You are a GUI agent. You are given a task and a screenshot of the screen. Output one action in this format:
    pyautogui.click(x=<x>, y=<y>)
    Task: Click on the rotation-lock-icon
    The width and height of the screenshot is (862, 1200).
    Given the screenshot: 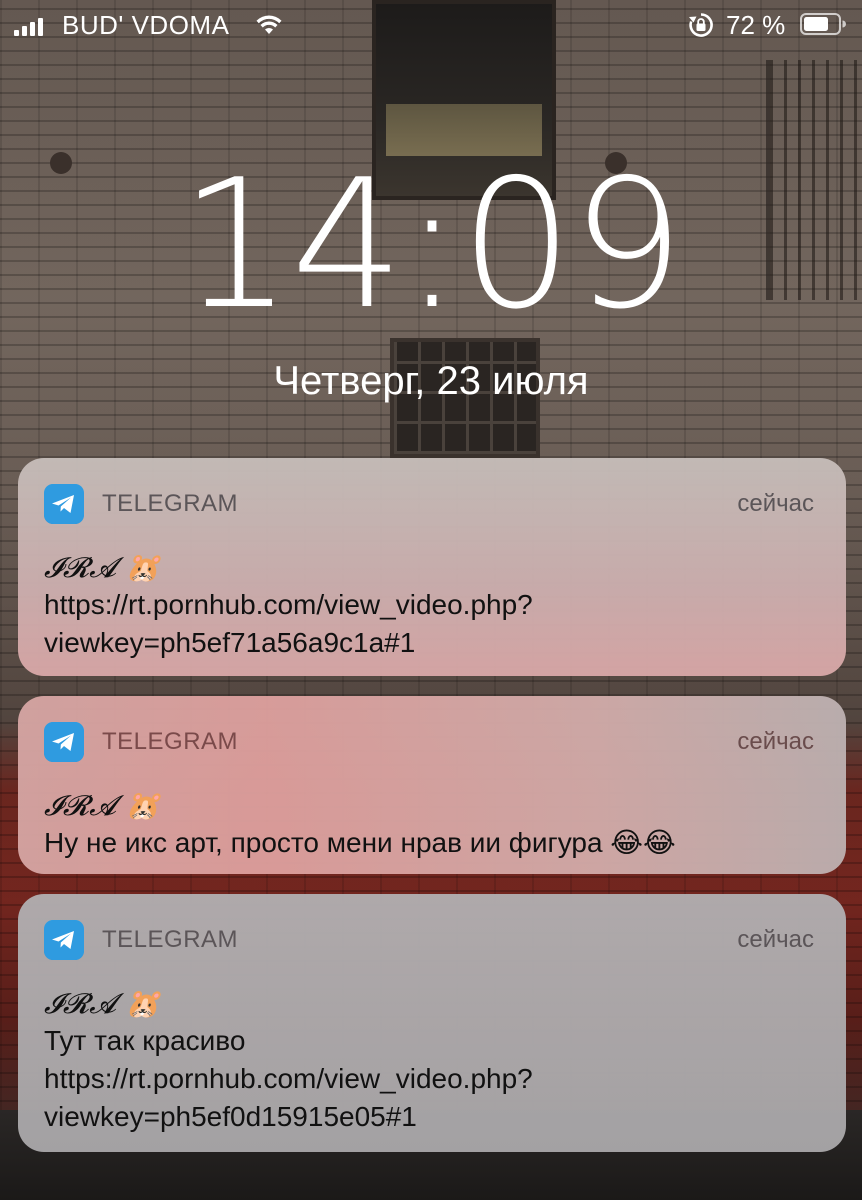 What is the action you would take?
    pyautogui.click(x=701, y=25)
    